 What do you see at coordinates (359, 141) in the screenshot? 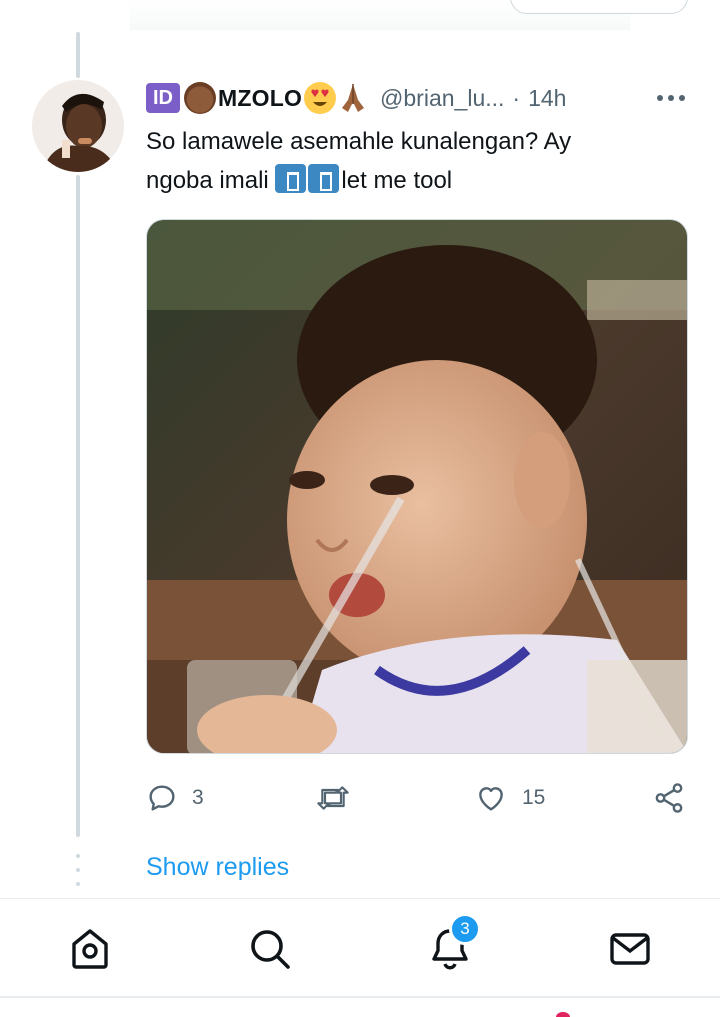
I see `tweet-text-line-1: So lamawele asemahle kunalengan? Ay` at bounding box center [359, 141].